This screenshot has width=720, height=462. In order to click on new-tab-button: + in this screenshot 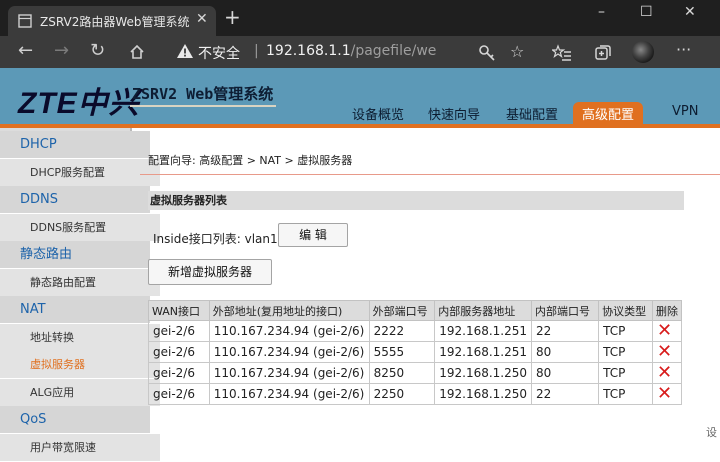, I will do `click(232, 17)`.